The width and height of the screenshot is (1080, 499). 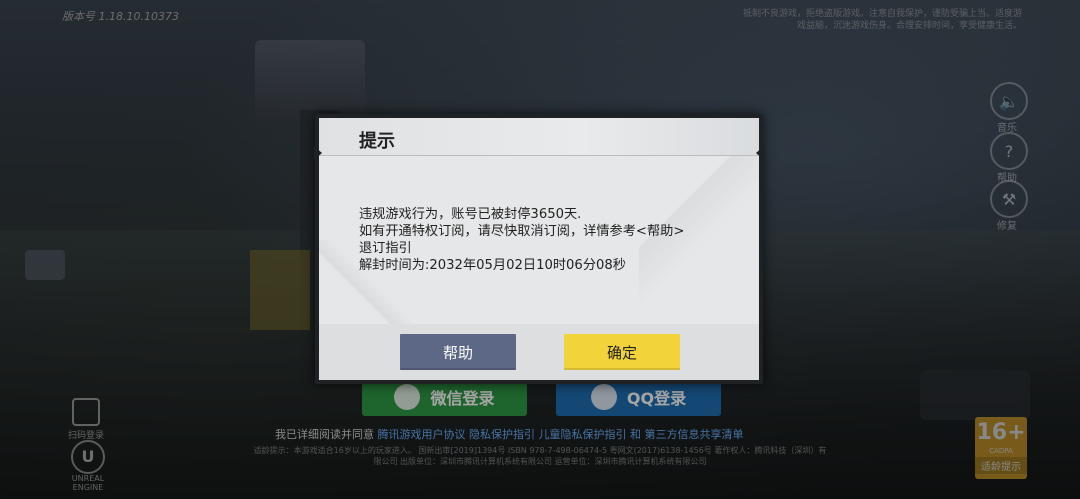 I want to click on header-divider, so click(x=539, y=155).